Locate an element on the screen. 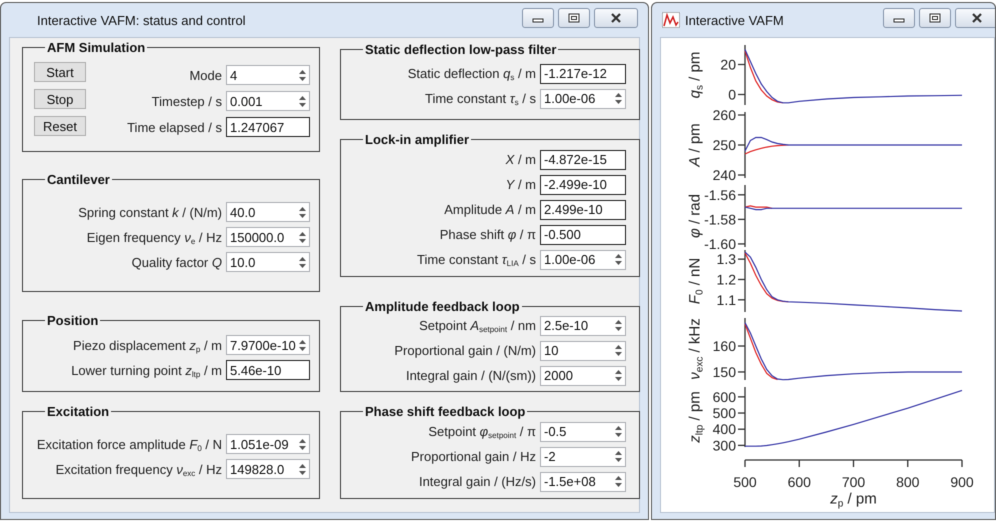 The width and height of the screenshot is (996, 525). field-label: Timestep / s is located at coordinates (187, 101).